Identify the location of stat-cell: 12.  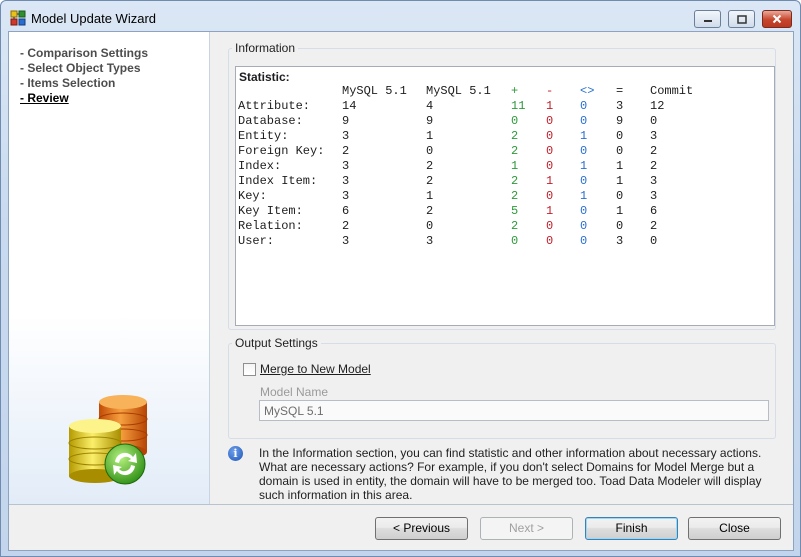
(657, 106).